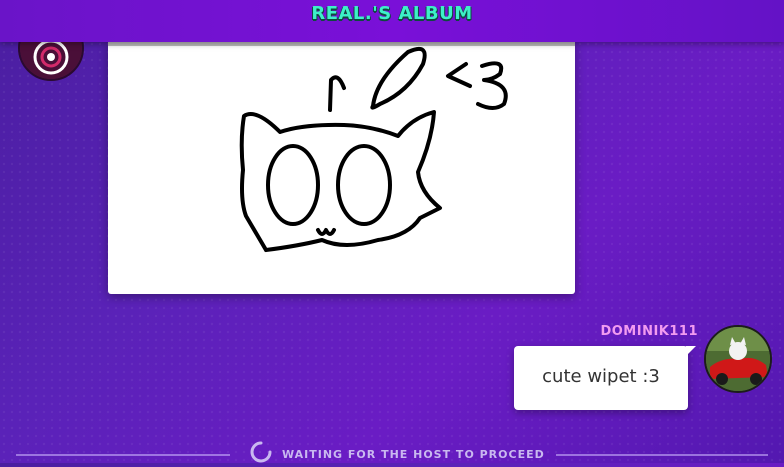 Image resolution: width=784 pixels, height=467 pixels. What do you see at coordinates (738, 359) in the screenshot?
I see `user-avatar` at bounding box center [738, 359].